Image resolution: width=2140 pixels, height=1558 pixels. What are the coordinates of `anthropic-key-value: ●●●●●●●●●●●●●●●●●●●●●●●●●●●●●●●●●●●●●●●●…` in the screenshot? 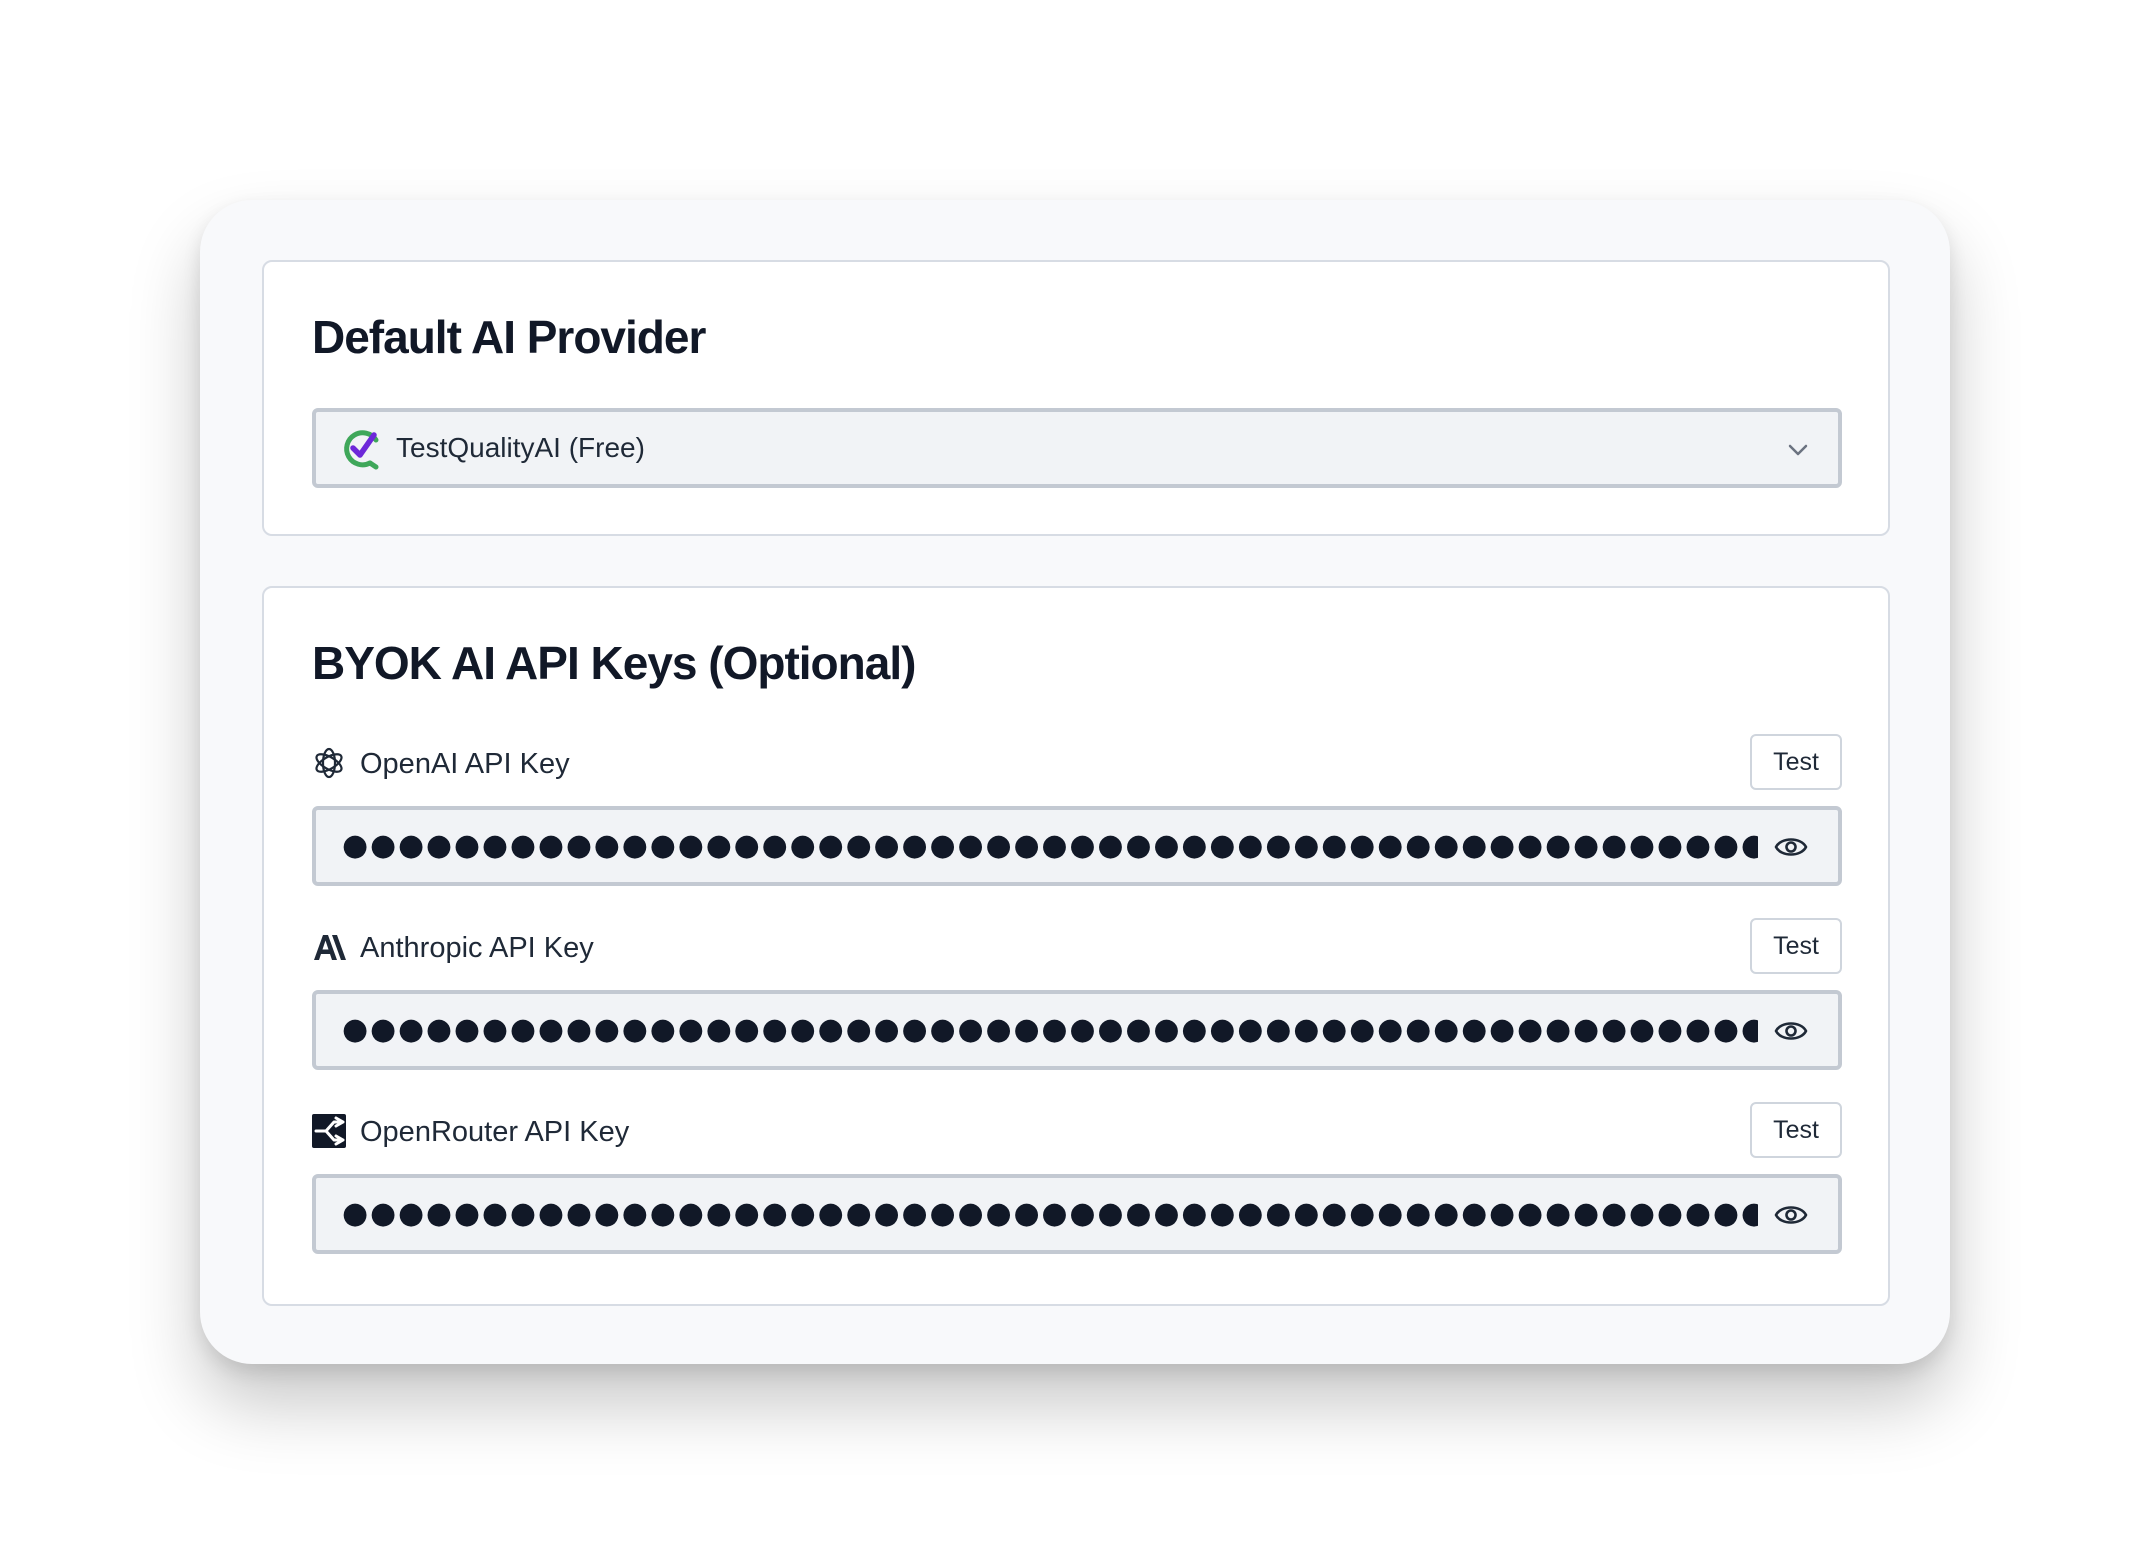 It's located at (1050, 1029).